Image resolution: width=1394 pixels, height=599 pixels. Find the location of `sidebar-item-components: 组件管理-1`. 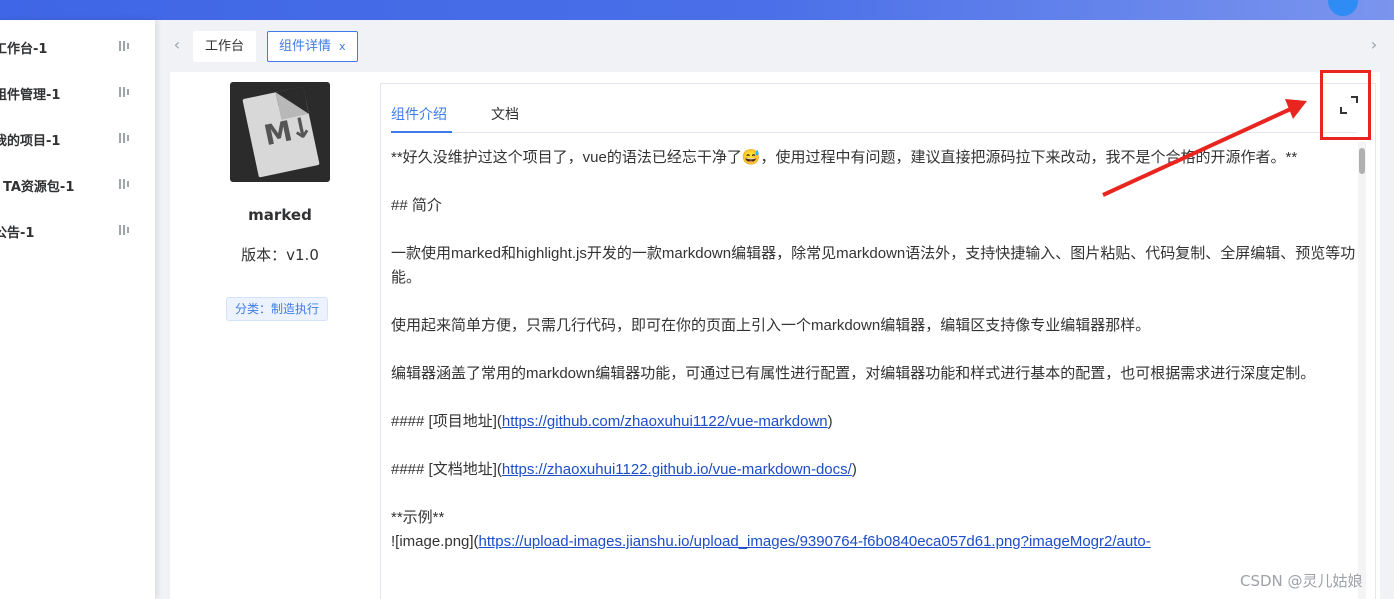

sidebar-item-components: 组件管理-1 is located at coordinates (77, 93).